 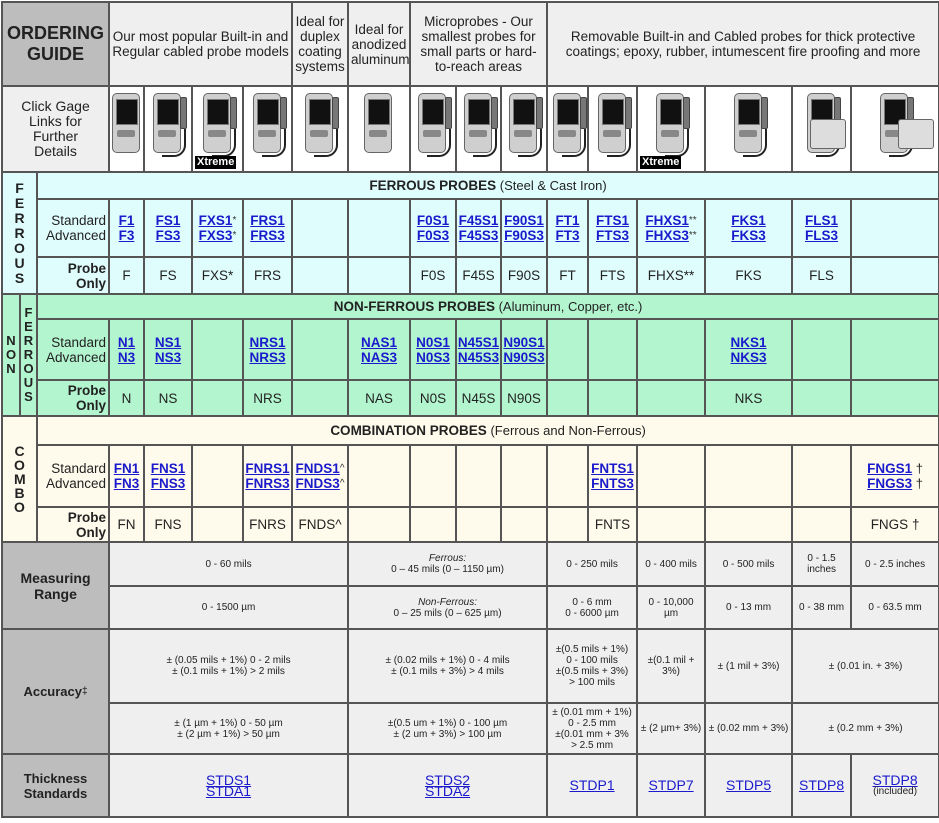 I want to click on standard-model-link: FRS1, so click(x=267, y=220).